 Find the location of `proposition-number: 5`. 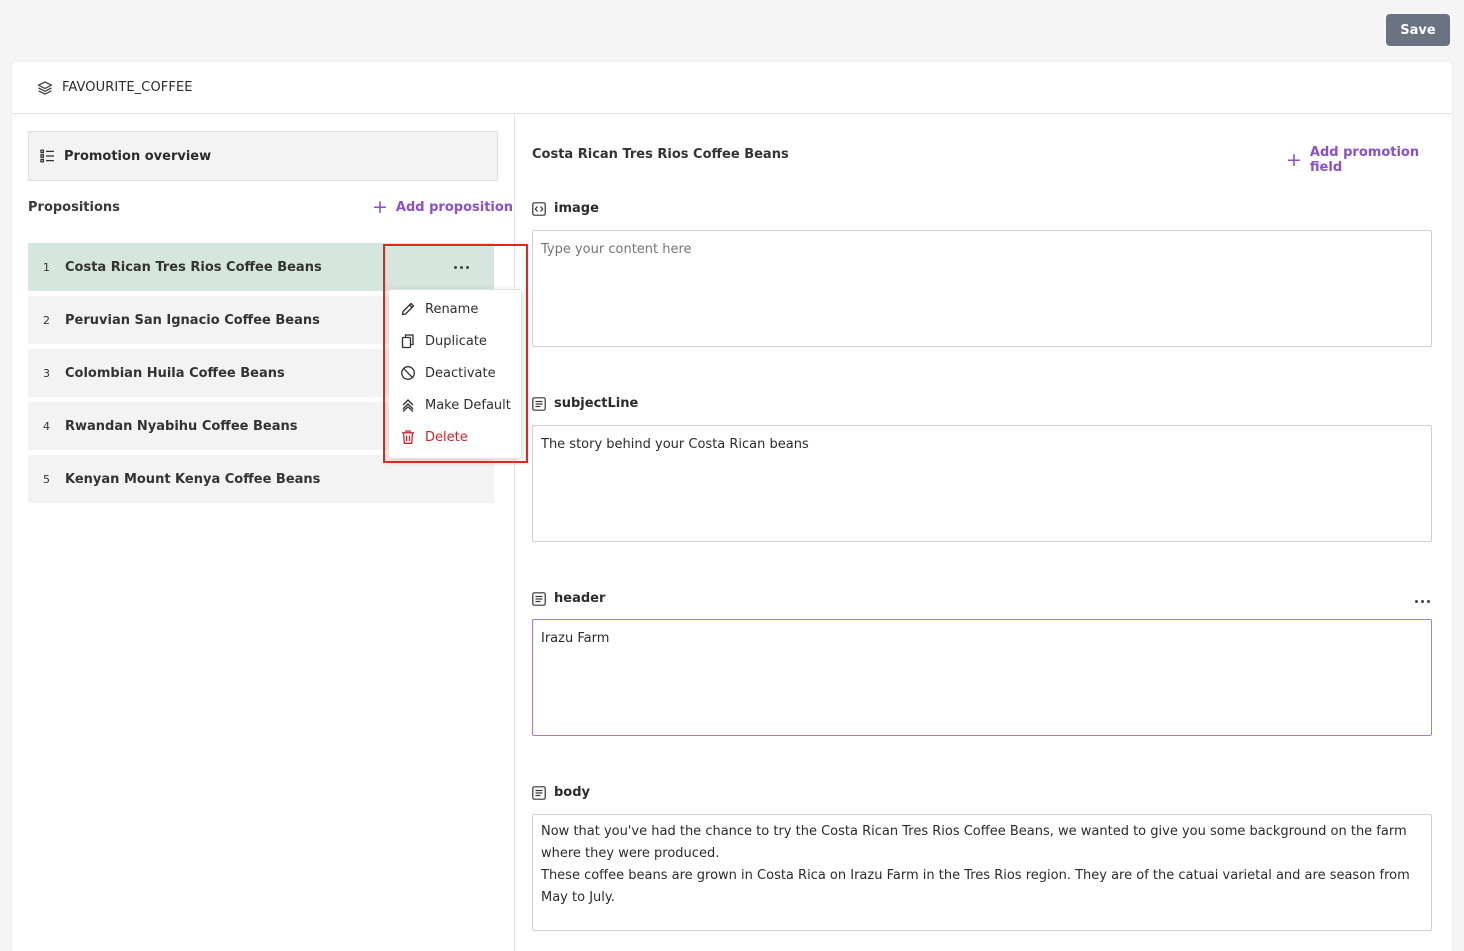

proposition-number: 5 is located at coordinates (46, 479).